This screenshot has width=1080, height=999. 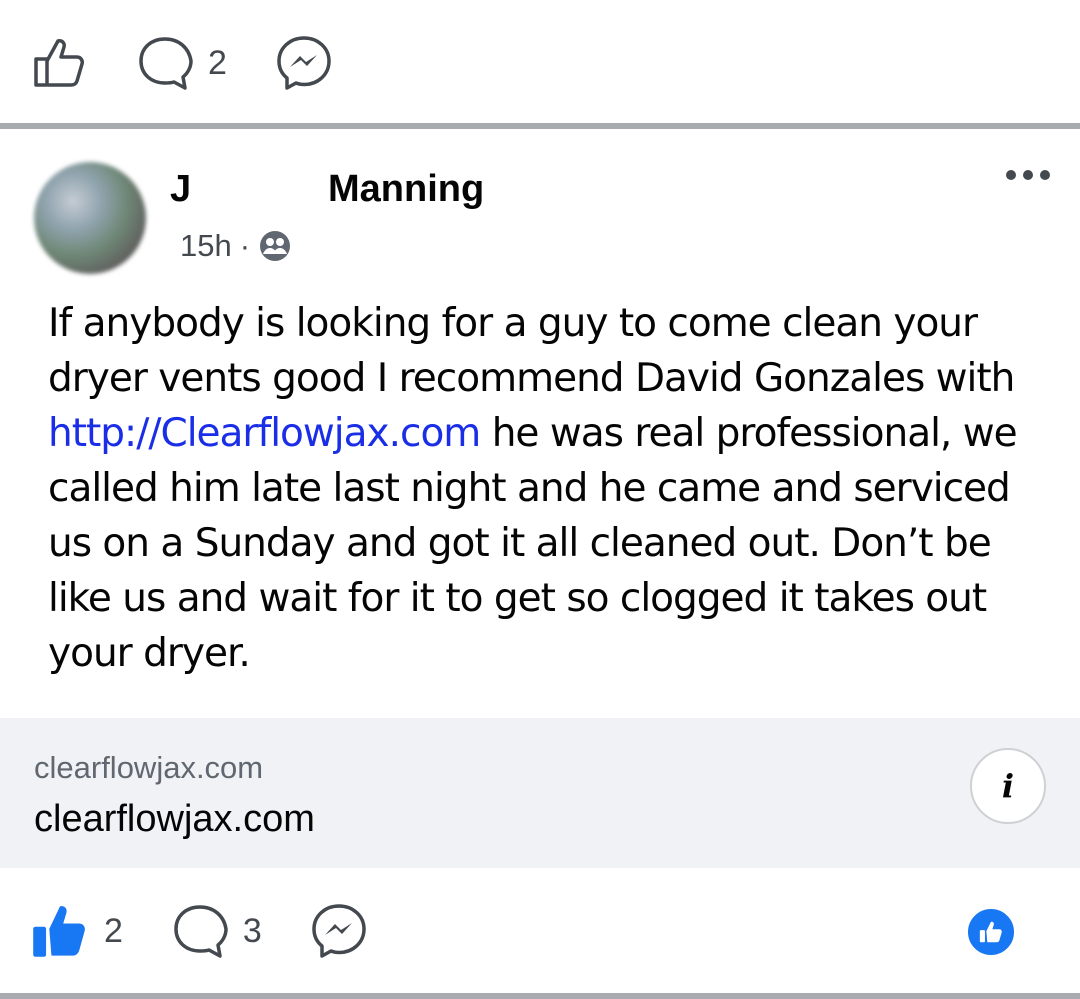 I want to click on previous-post-actions: 2, so click(x=206, y=63).